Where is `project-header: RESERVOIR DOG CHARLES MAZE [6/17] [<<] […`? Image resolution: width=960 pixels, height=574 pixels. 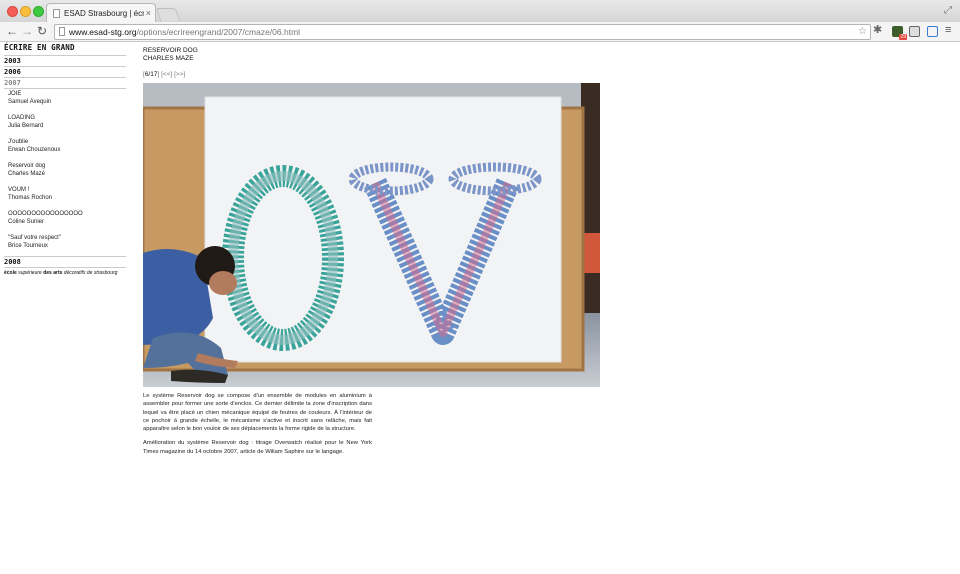
project-header: RESERVOIR DOG CHARLES MAZE [6/17] [<<] [… is located at coordinates (373, 62).